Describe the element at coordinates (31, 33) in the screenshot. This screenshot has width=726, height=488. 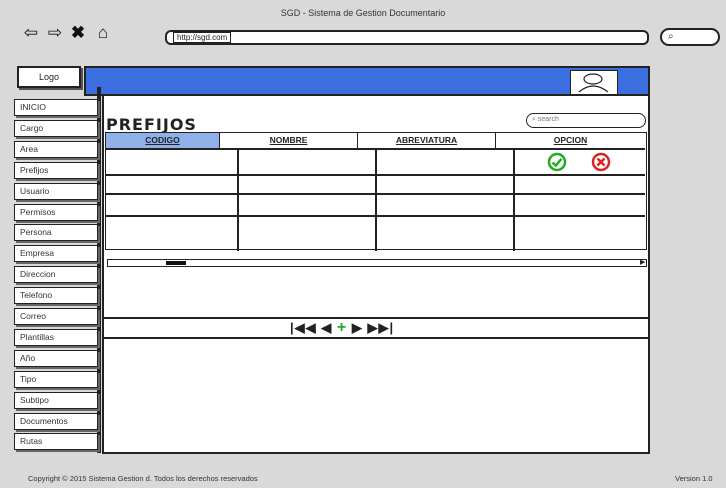
I see `back-icon: ⇦` at that location.